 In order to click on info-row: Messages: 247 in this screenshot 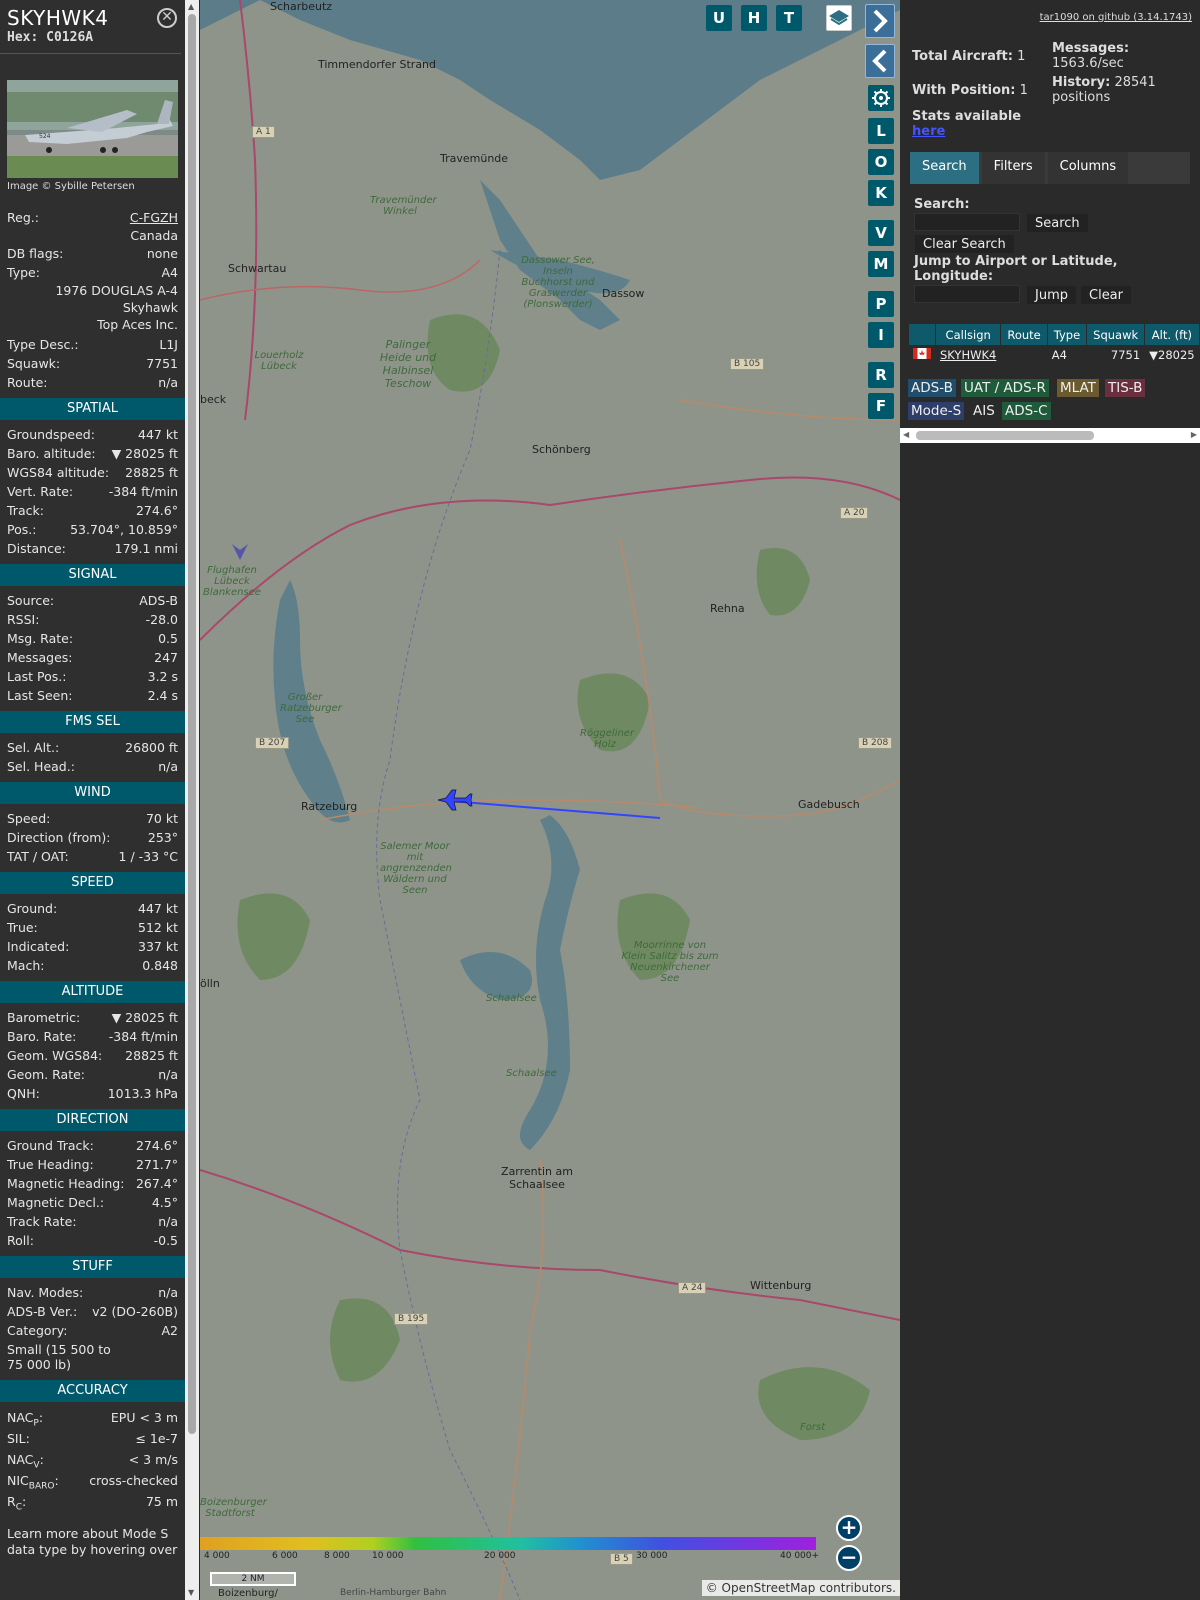, I will do `click(92, 657)`.